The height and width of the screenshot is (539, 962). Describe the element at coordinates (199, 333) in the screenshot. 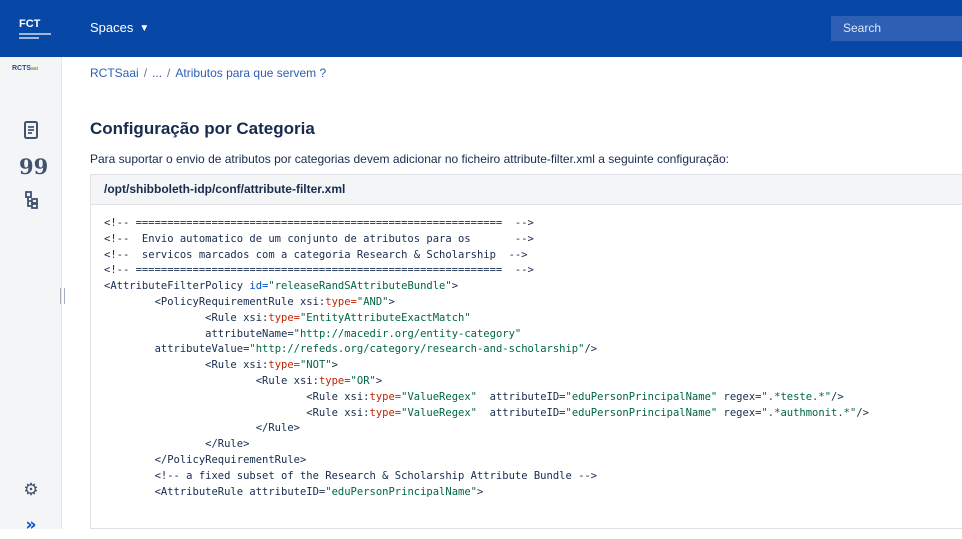

I see `code-token: attributeName=` at that location.